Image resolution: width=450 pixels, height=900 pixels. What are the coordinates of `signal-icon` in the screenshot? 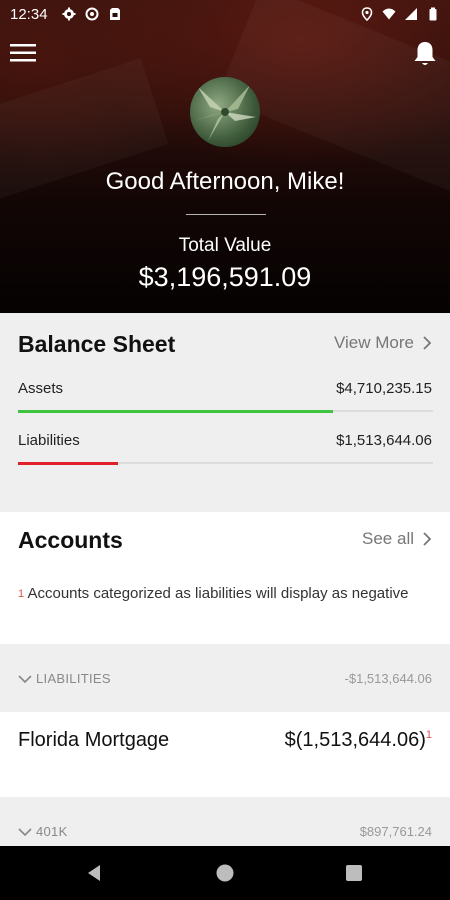 It's located at (411, 14).